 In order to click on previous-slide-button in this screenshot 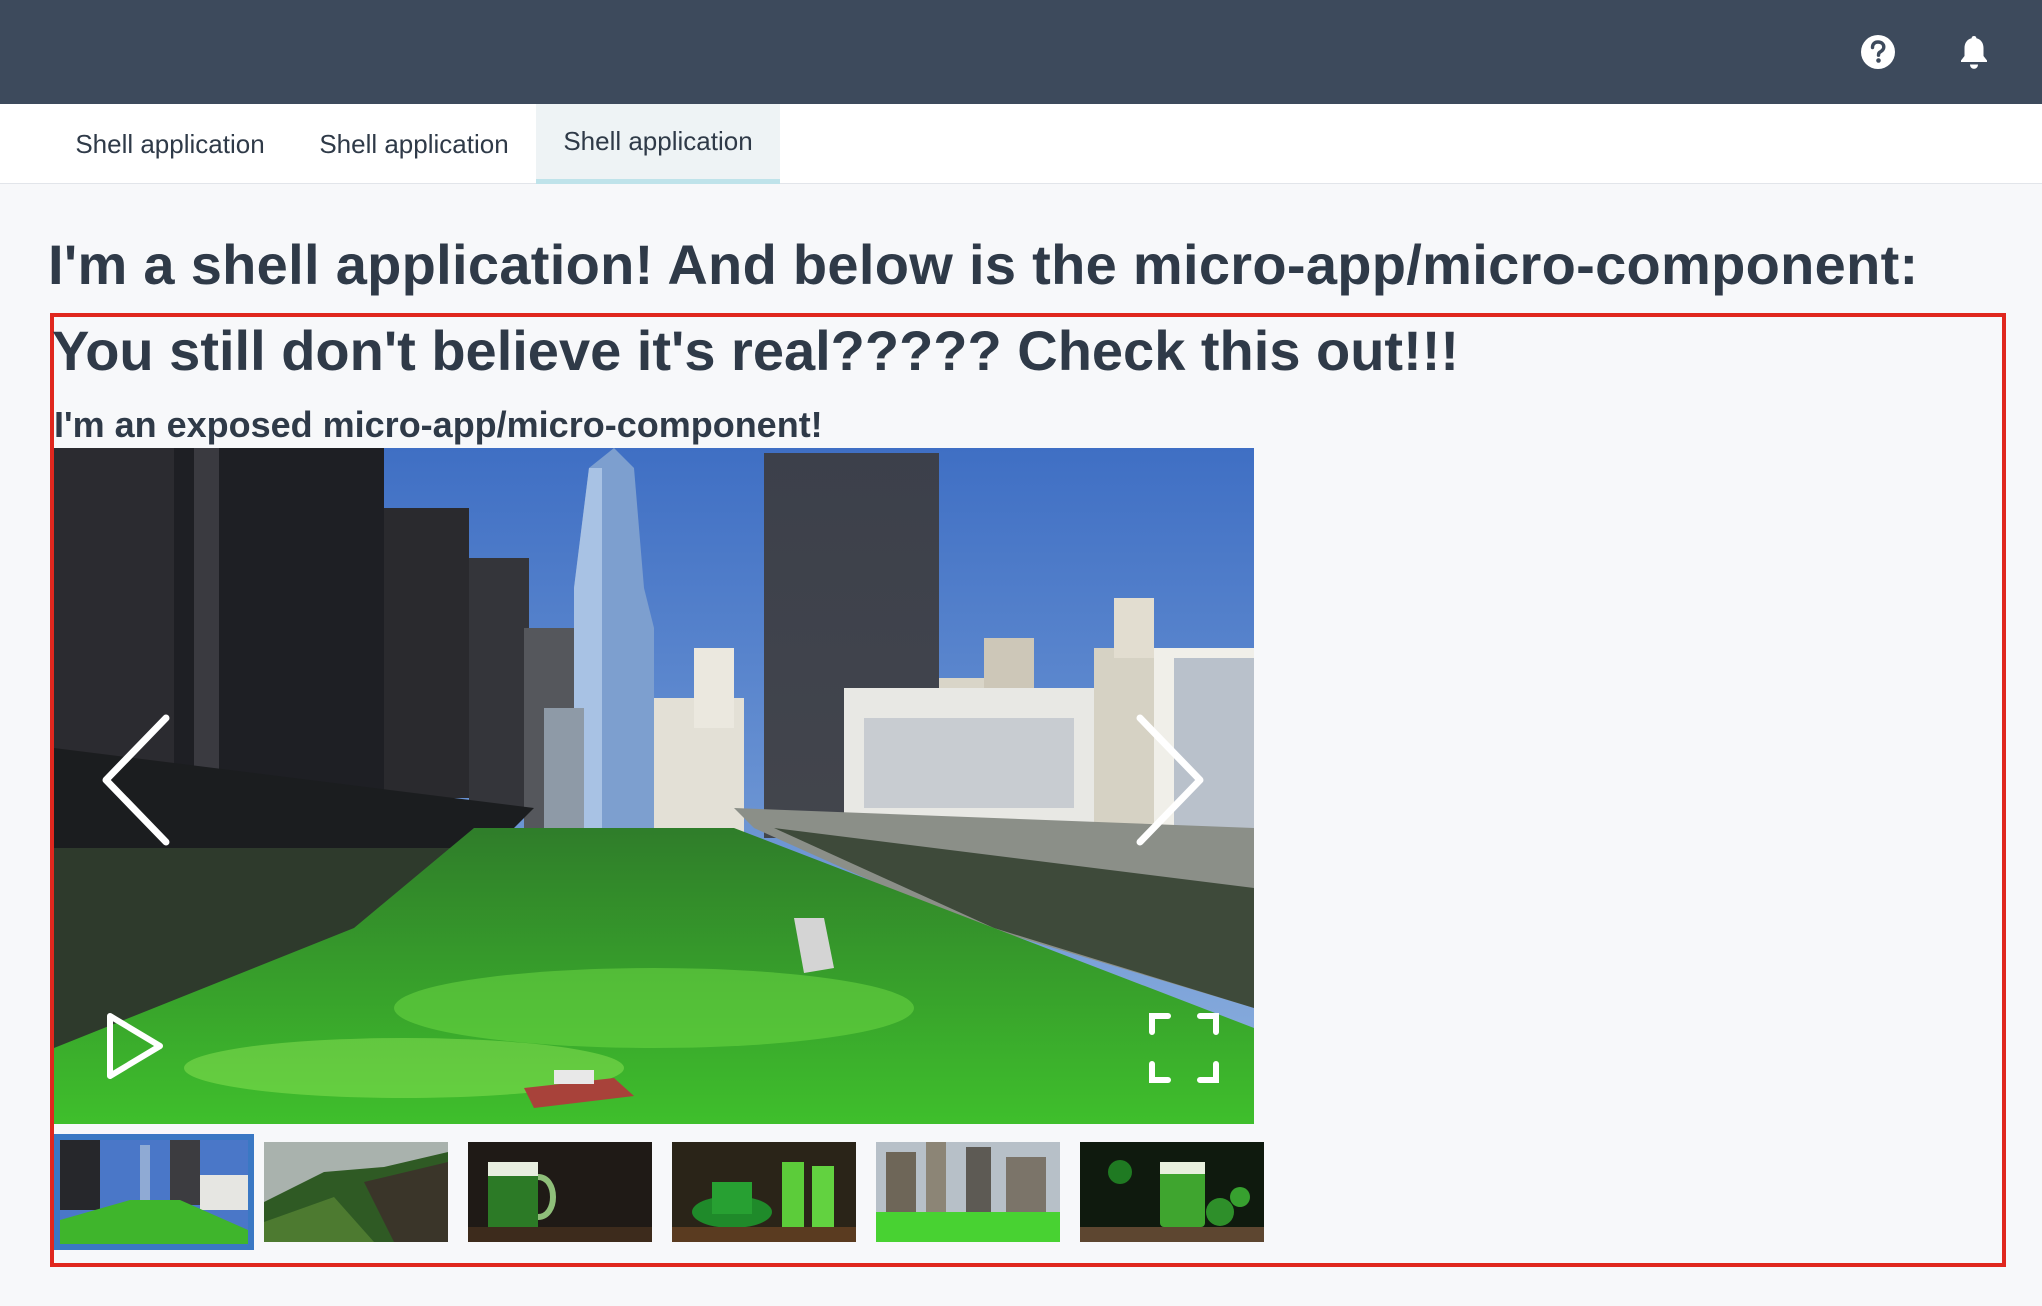, I will do `click(139, 780)`.